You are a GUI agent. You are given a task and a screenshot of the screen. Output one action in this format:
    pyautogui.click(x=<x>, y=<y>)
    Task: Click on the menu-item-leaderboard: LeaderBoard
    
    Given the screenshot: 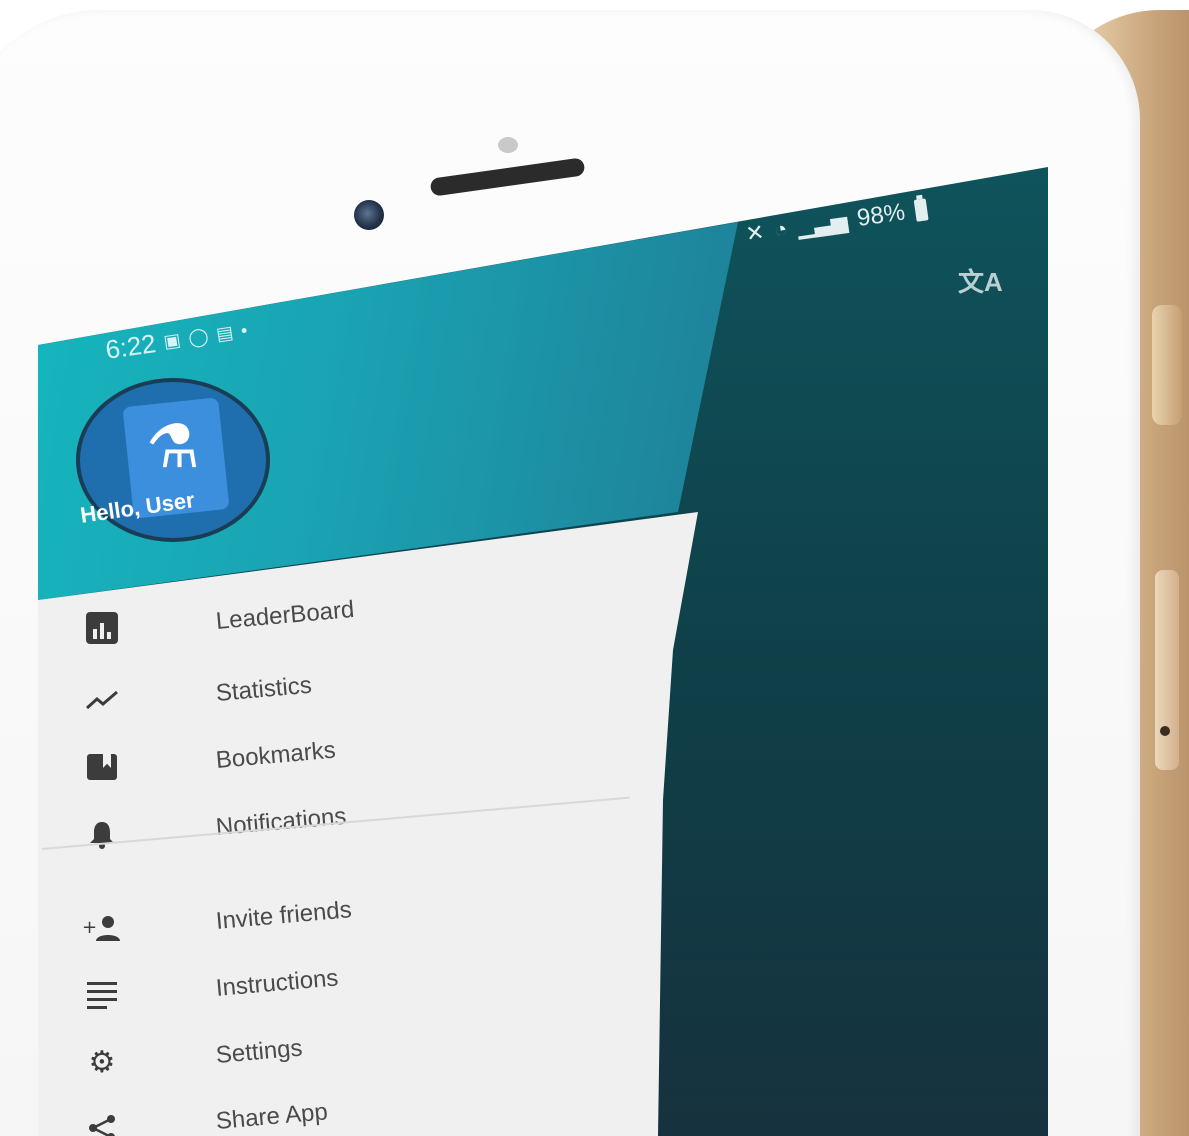 What is the action you would take?
    pyautogui.click(x=319, y=626)
    